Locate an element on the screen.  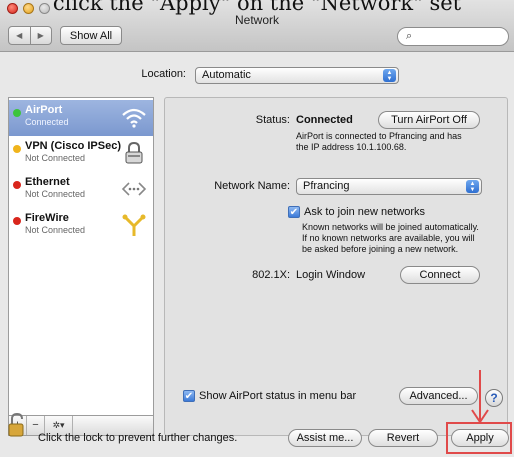
location-value: Automatic is located at coordinates (226, 75).